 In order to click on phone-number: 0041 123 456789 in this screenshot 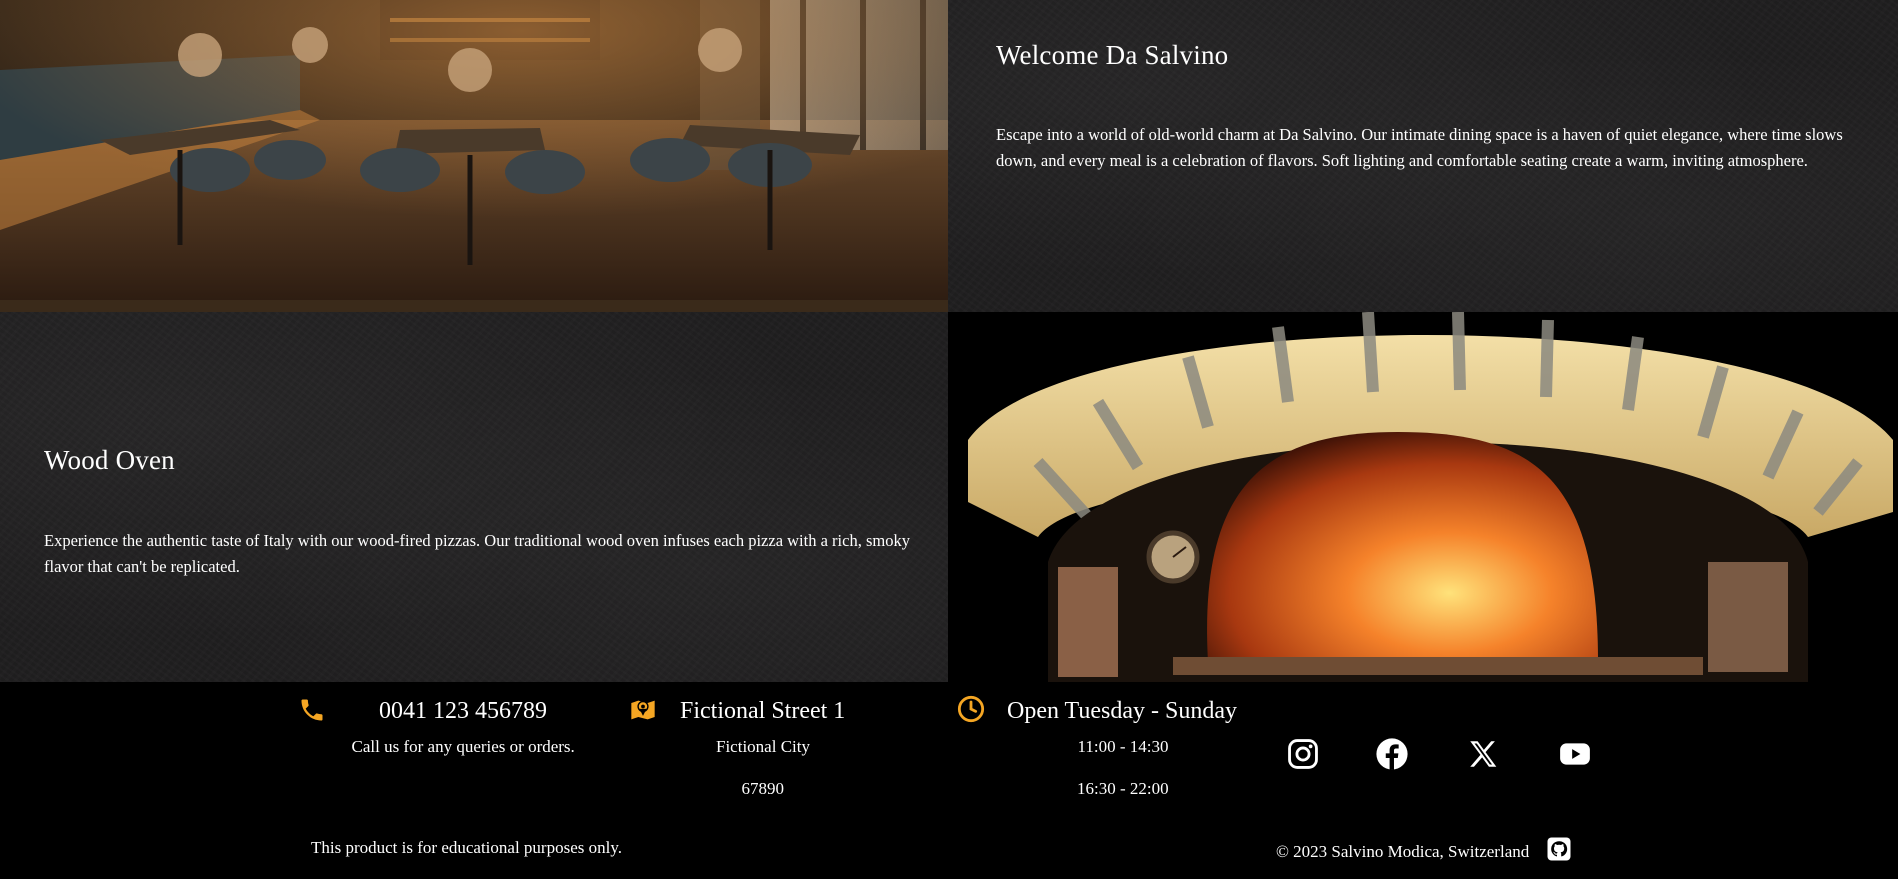, I will do `click(463, 711)`.